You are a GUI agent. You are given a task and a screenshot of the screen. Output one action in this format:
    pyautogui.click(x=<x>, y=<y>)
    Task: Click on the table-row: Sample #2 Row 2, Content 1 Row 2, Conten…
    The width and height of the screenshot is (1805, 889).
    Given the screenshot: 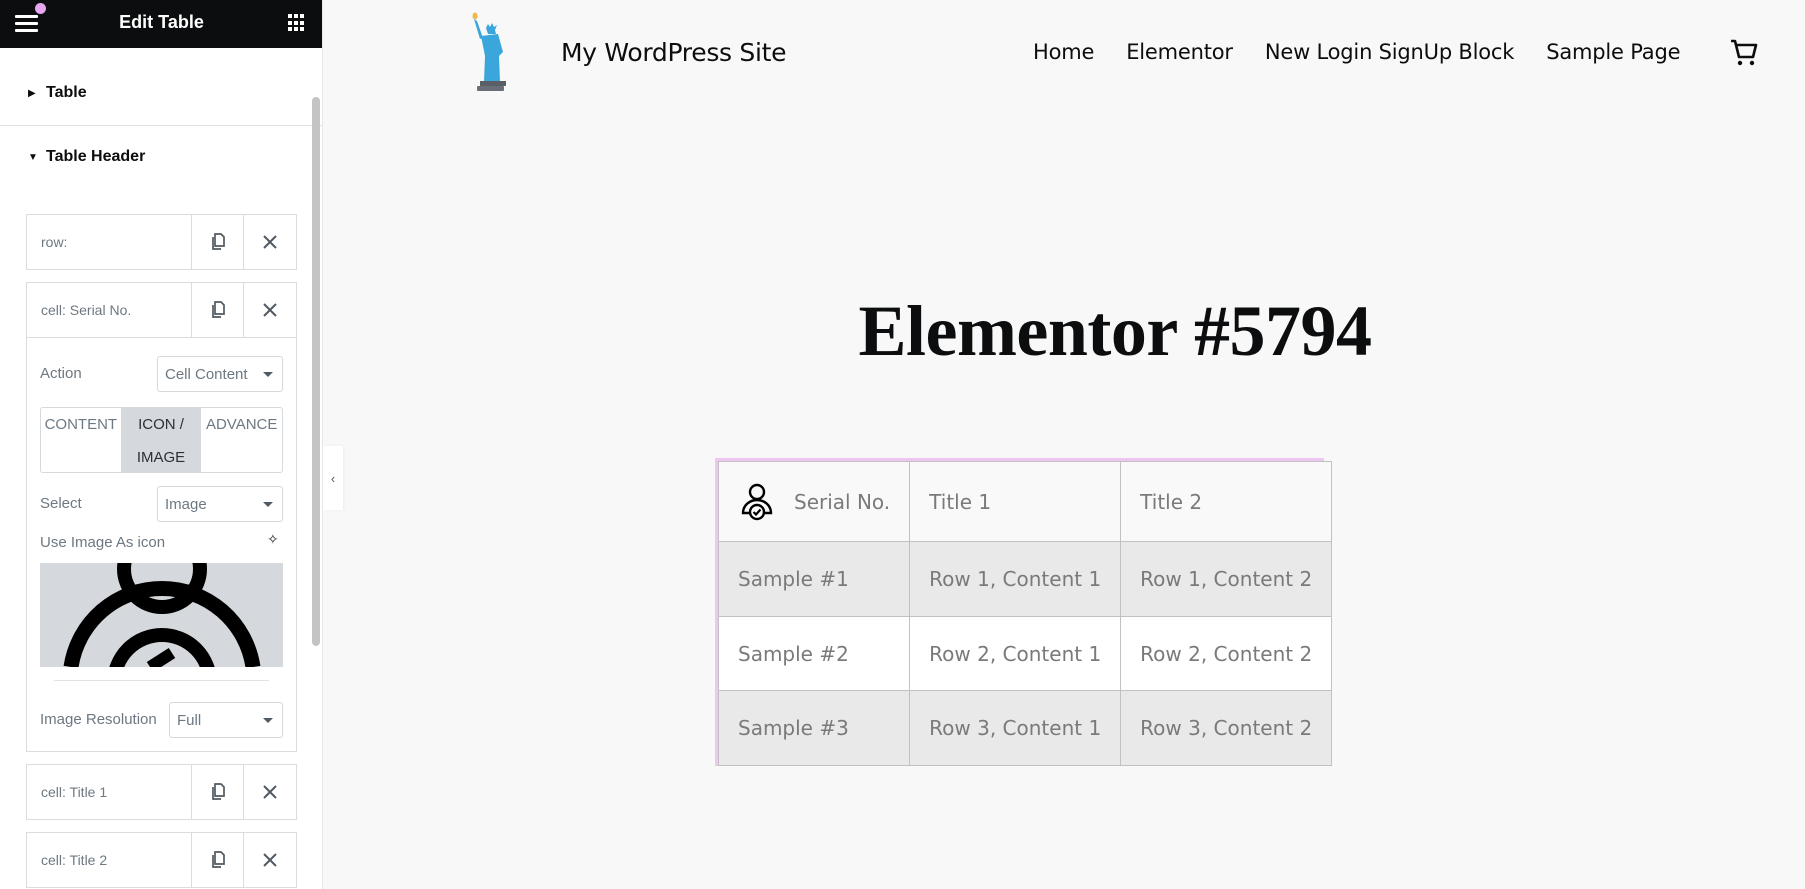 What is the action you would take?
    pyautogui.click(x=1025, y=653)
    